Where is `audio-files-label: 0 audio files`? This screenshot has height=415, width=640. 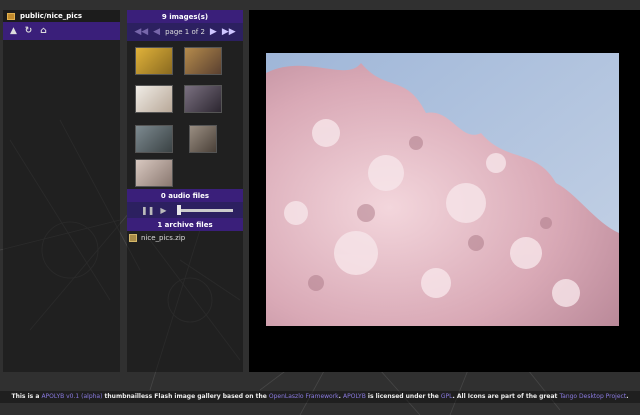 audio-files-label: 0 audio files is located at coordinates (185, 195).